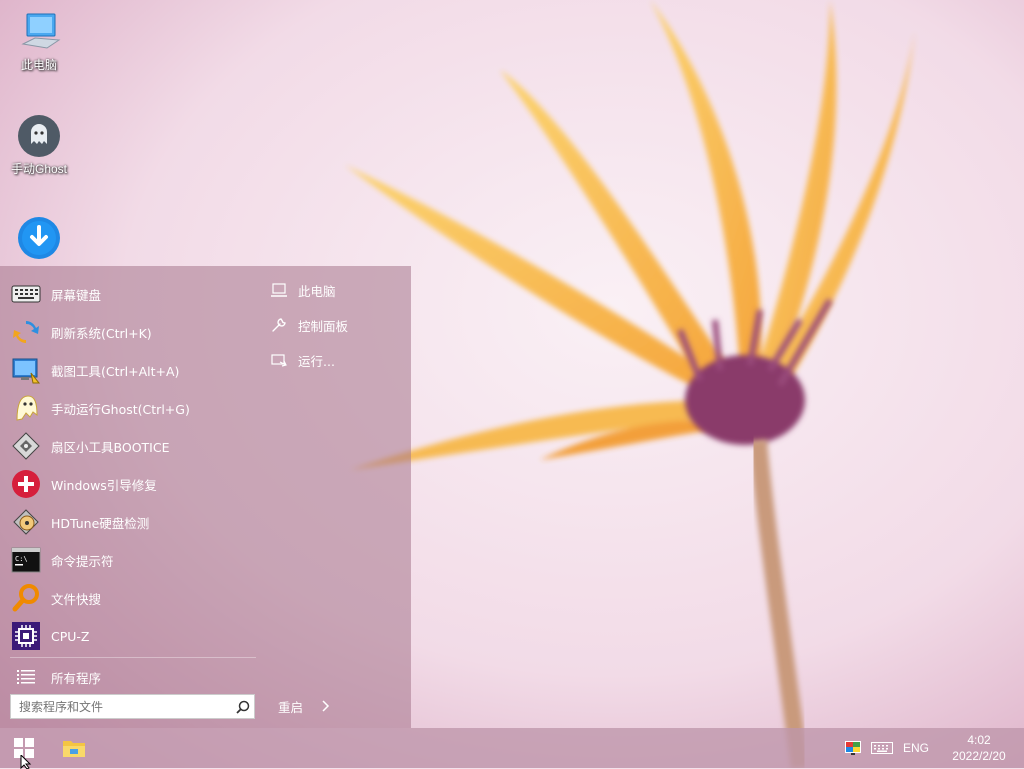  I want to click on restart-label: 重启, so click(291, 707).